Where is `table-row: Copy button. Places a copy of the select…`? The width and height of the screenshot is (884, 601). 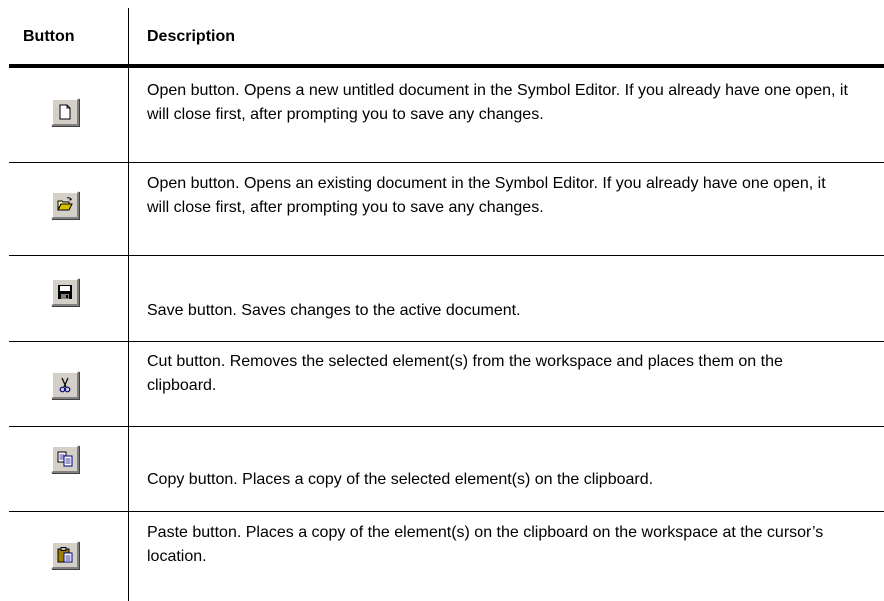 table-row: Copy button. Places a copy of the select… is located at coordinates (442, 469).